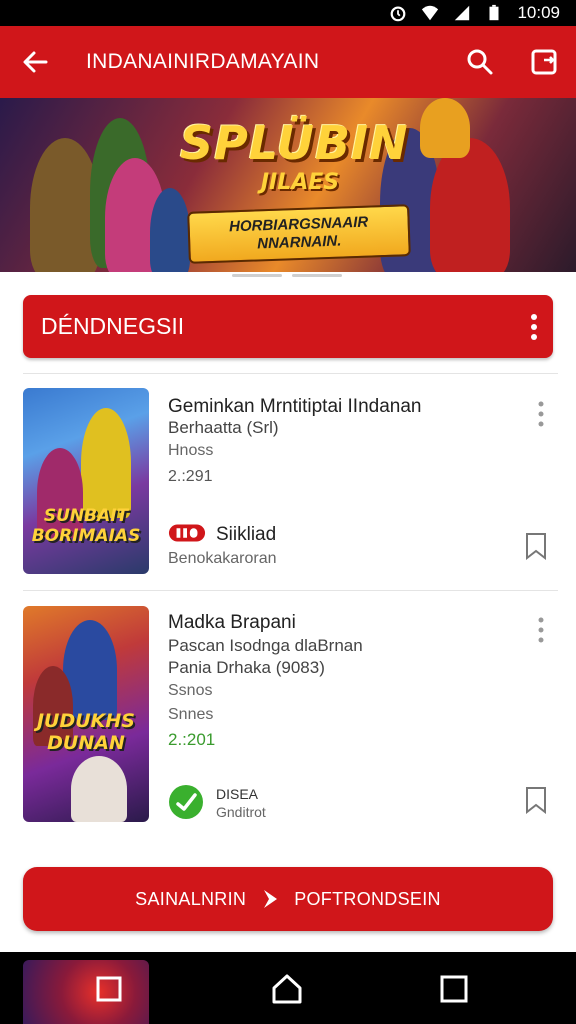  Describe the element at coordinates (265, 645) in the screenshot. I see `item-line: Pascan Isodnga dlaBrnan` at that location.